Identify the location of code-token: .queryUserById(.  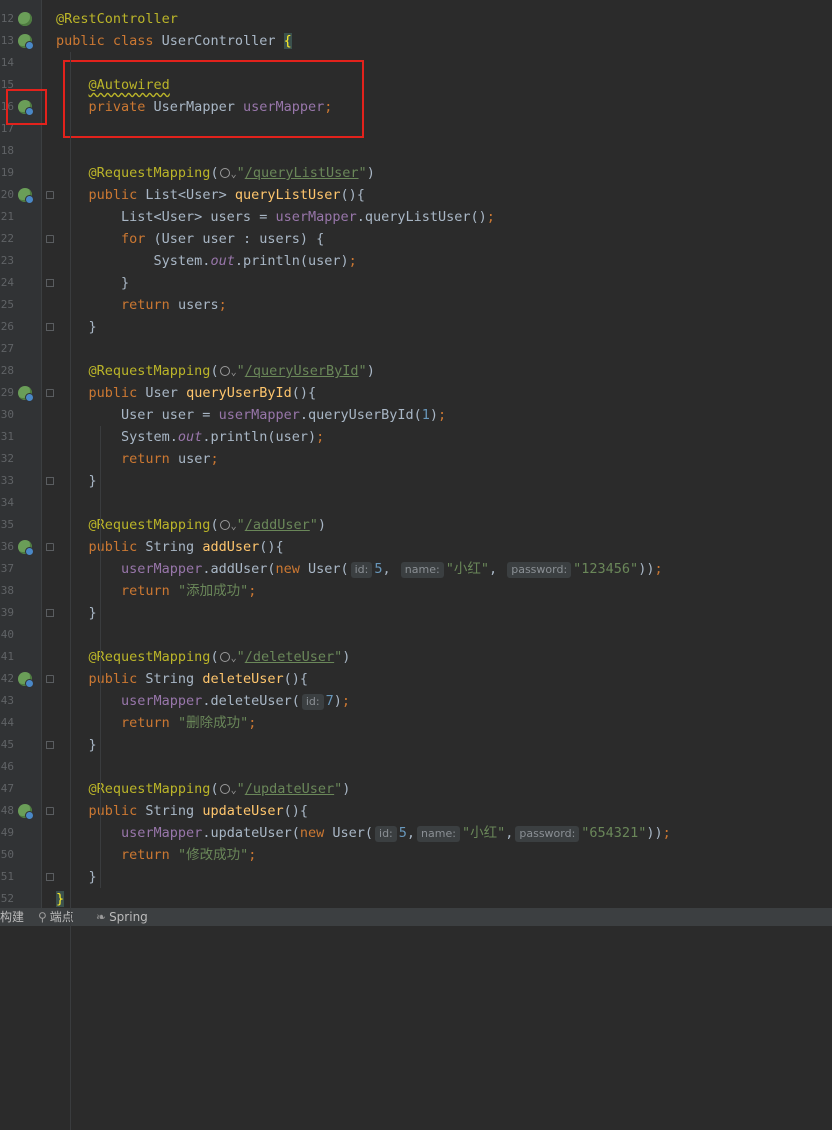
(360, 415).